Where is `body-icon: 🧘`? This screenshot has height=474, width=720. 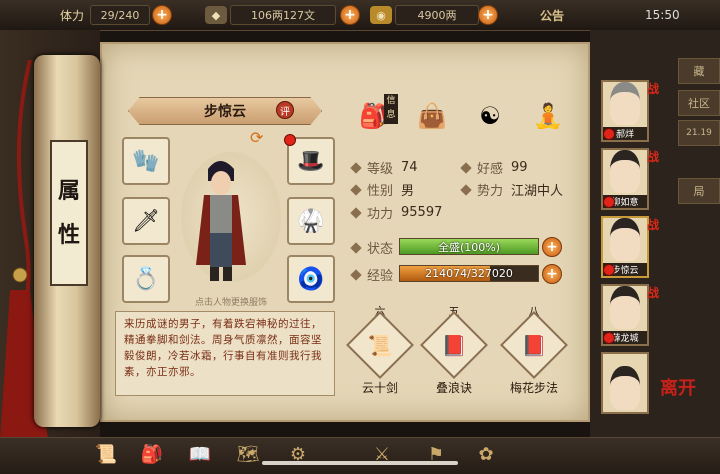
body-icon: 🧘 is located at coordinates (548, 116).